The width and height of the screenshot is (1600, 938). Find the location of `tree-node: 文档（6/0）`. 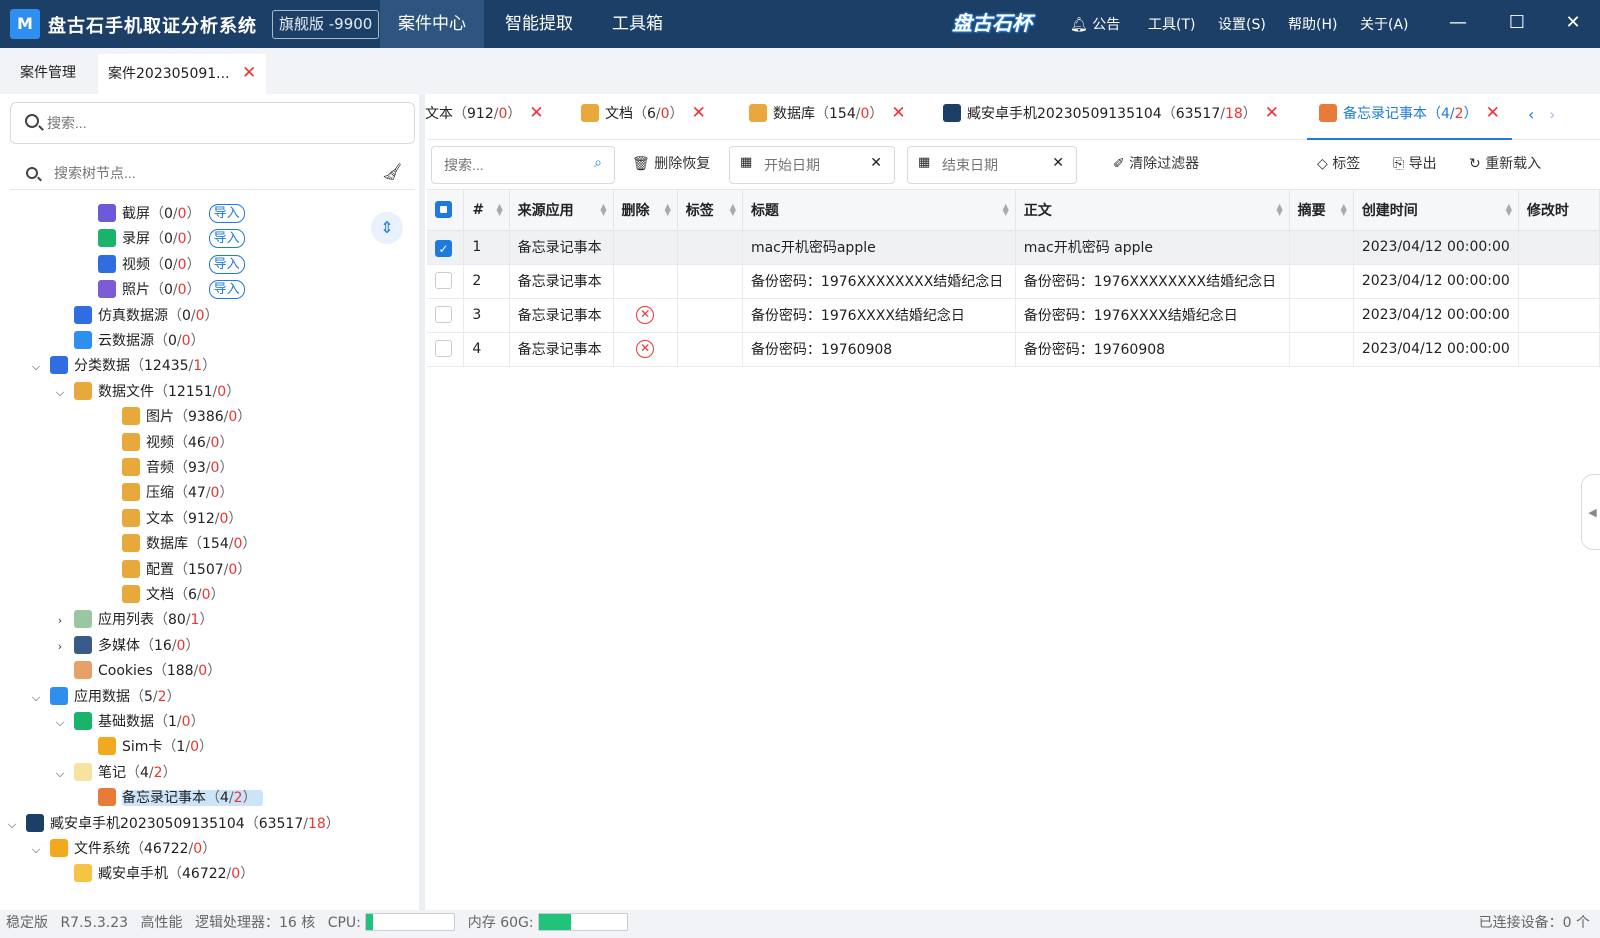

tree-node: 文档（6/0） is located at coordinates (173, 595).